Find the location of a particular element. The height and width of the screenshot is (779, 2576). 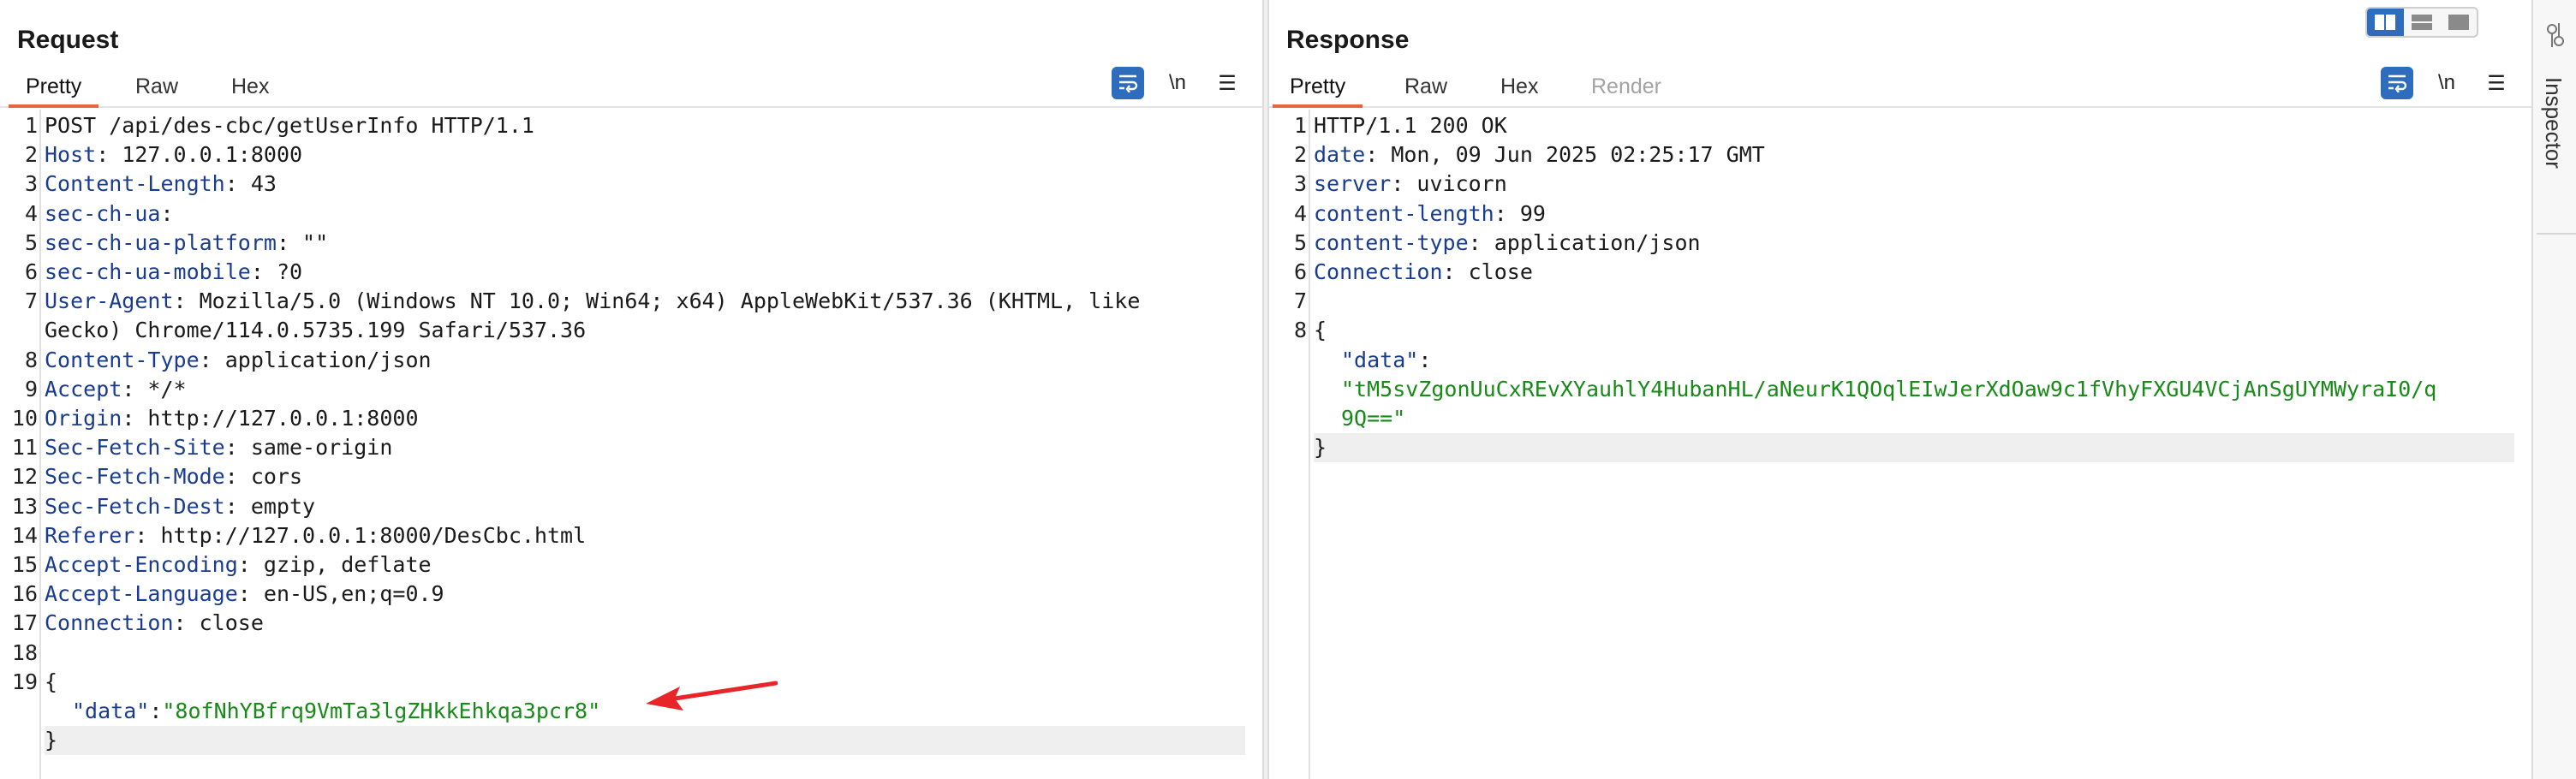

header-name: sec-ch-ua-mobile is located at coordinates (148, 271).